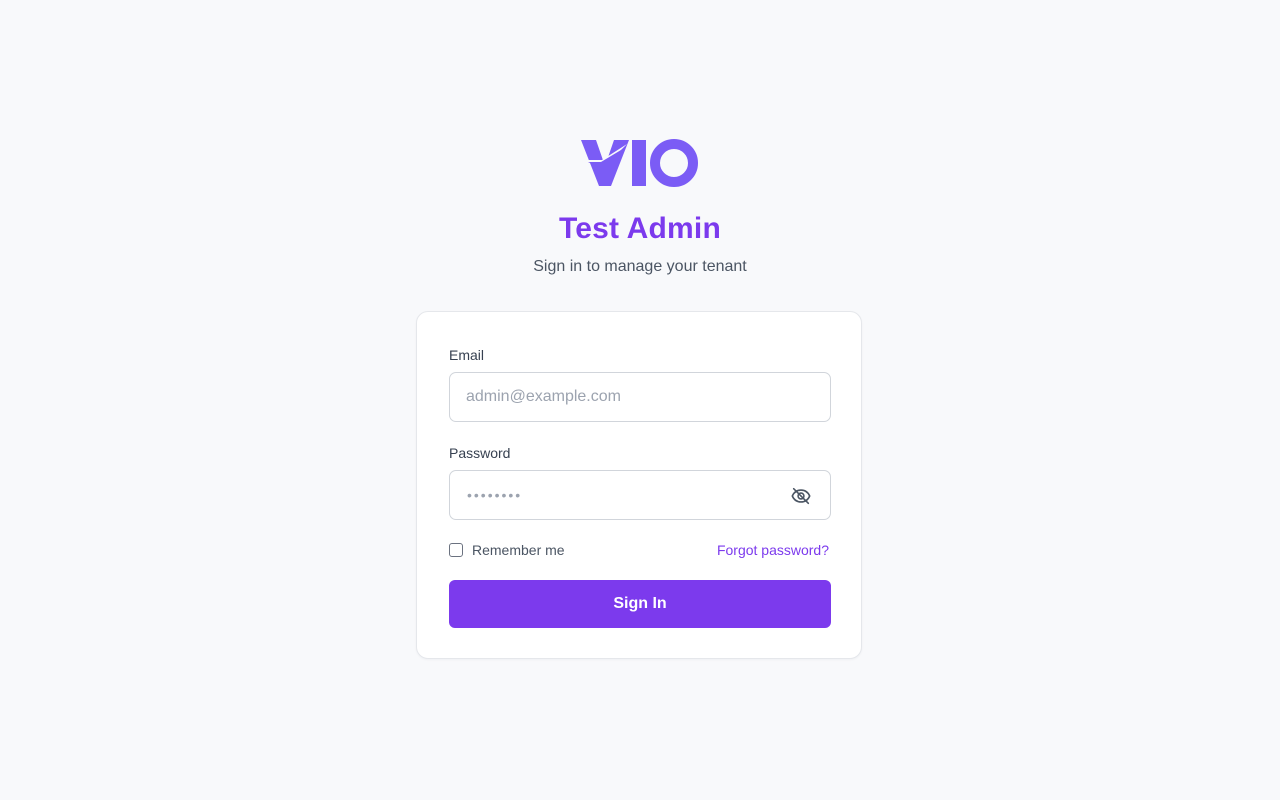 The width and height of the screenshot is (1280, 800). I want to click on password-field: ••••••••, so click(640, 495).